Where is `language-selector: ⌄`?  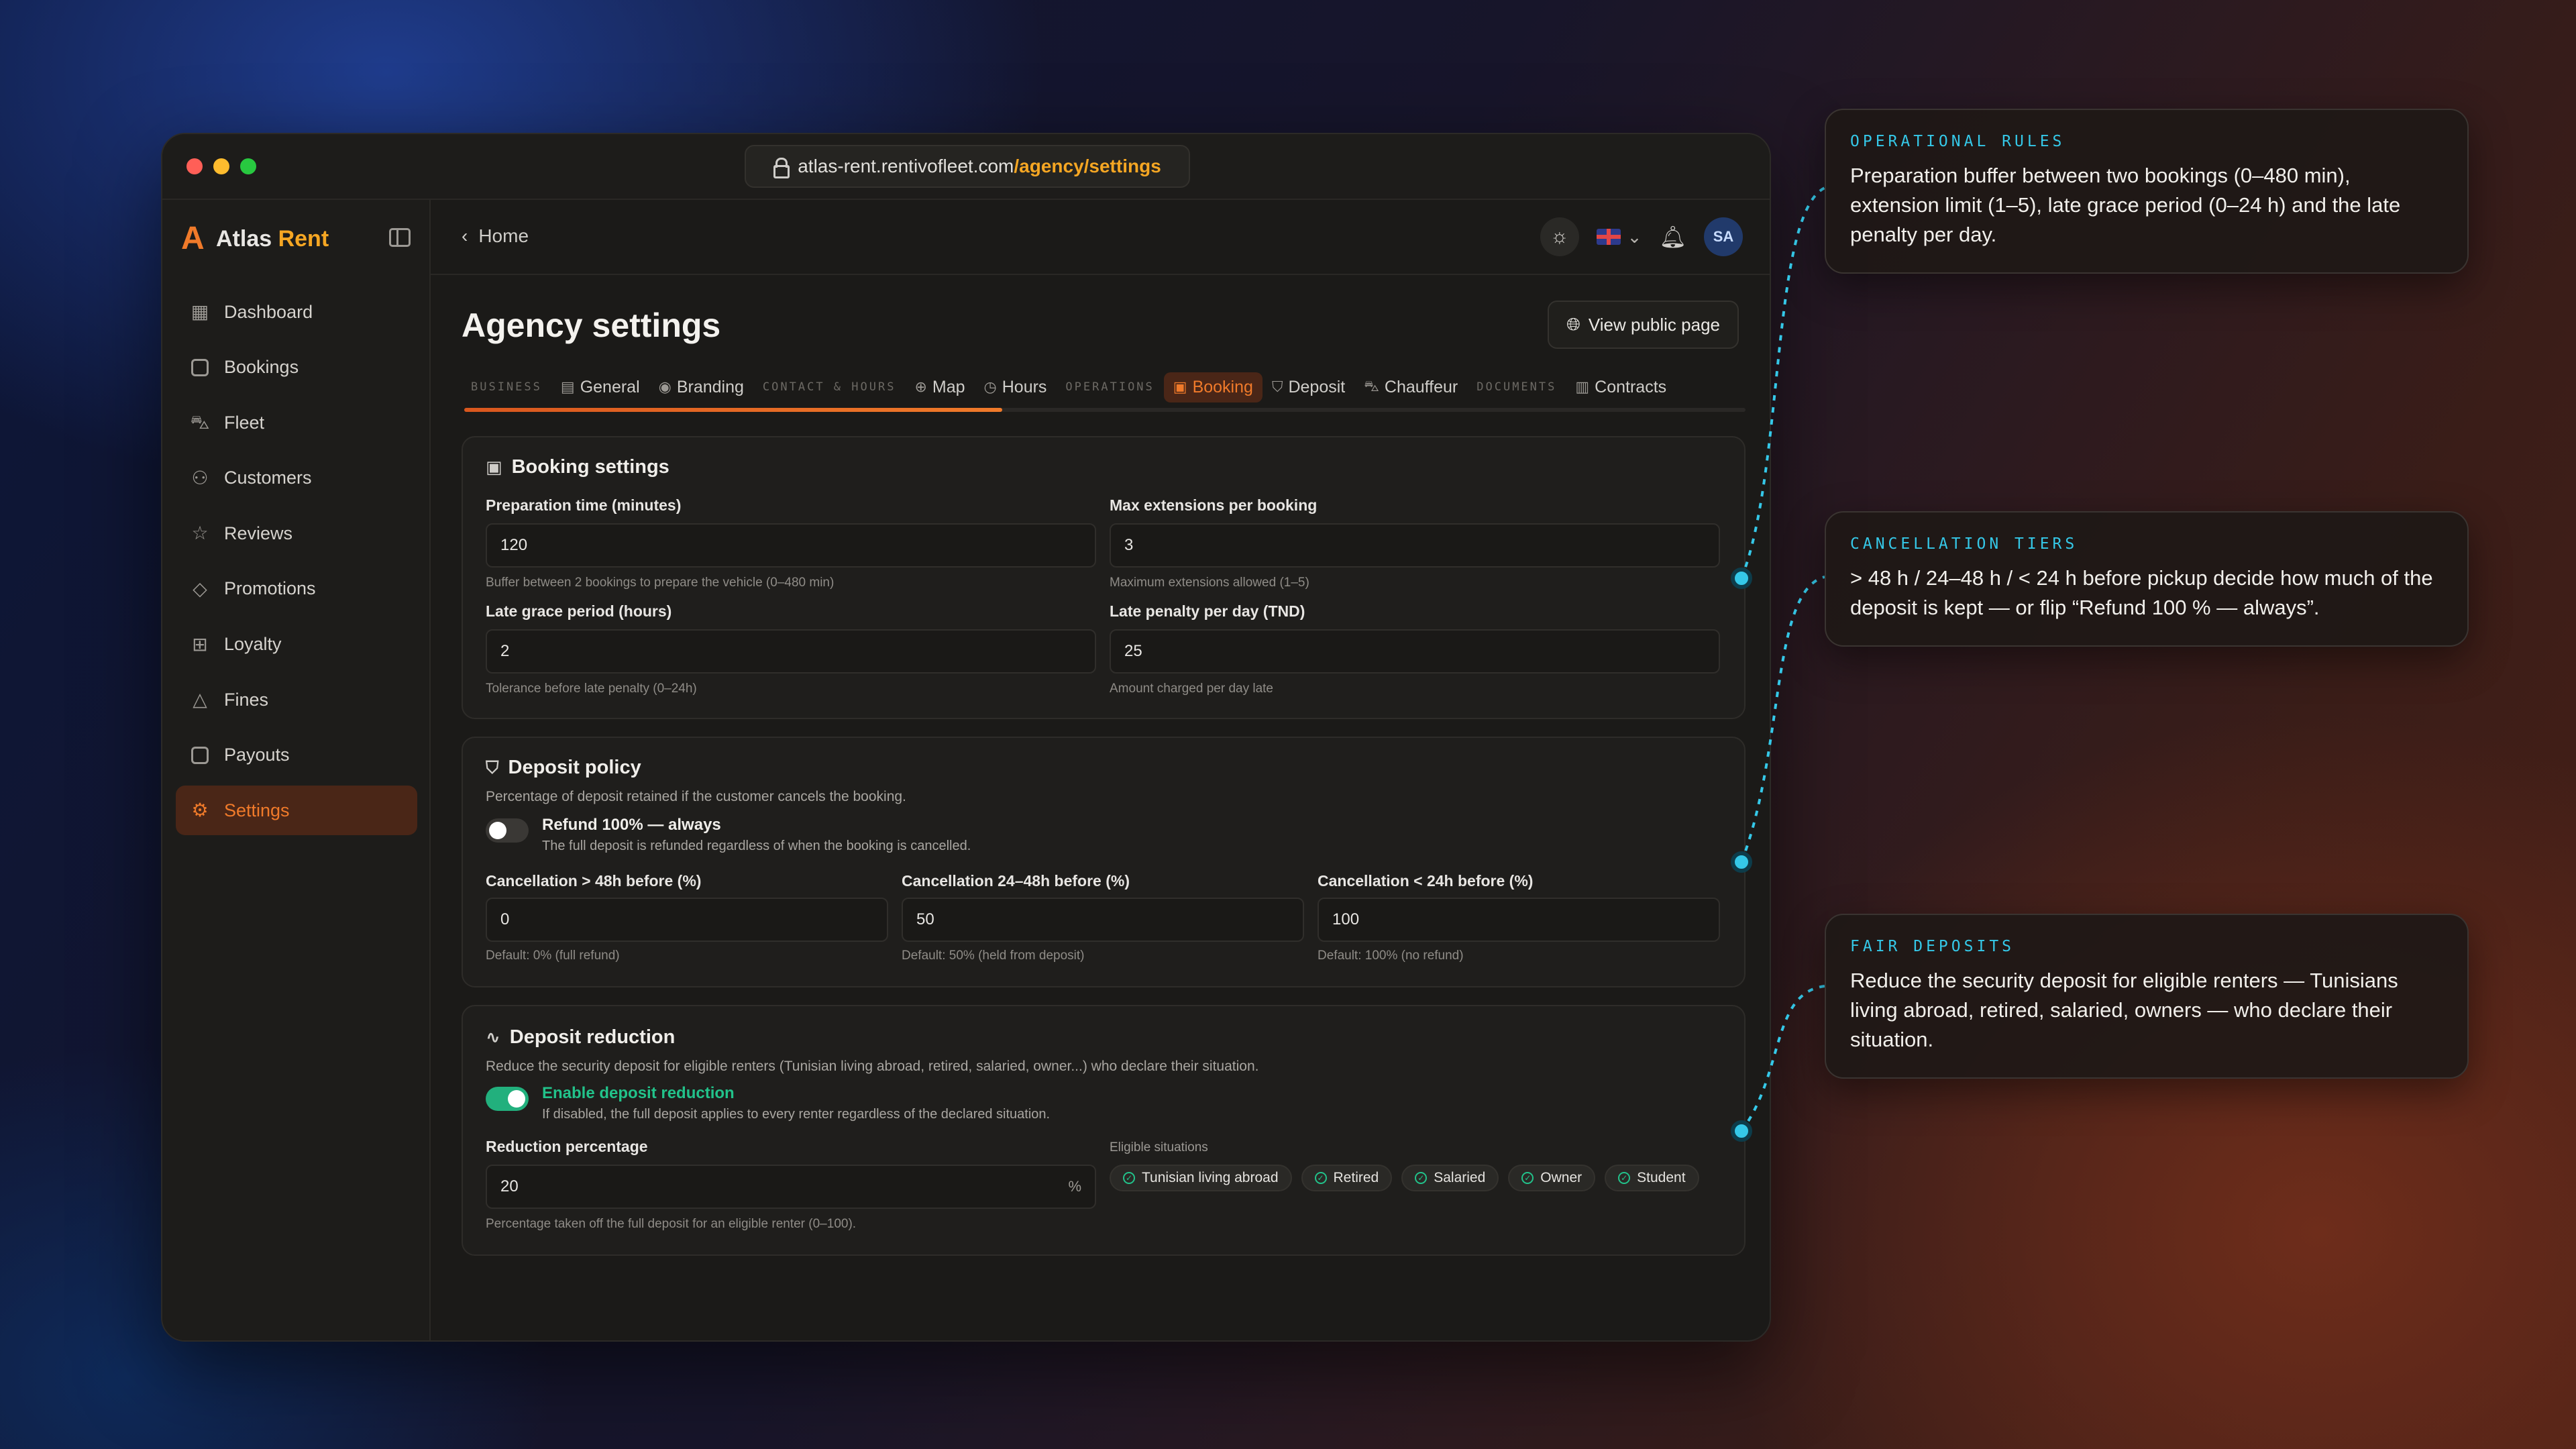
language-selector: ⌄ is located at coordinates (1619, 237).